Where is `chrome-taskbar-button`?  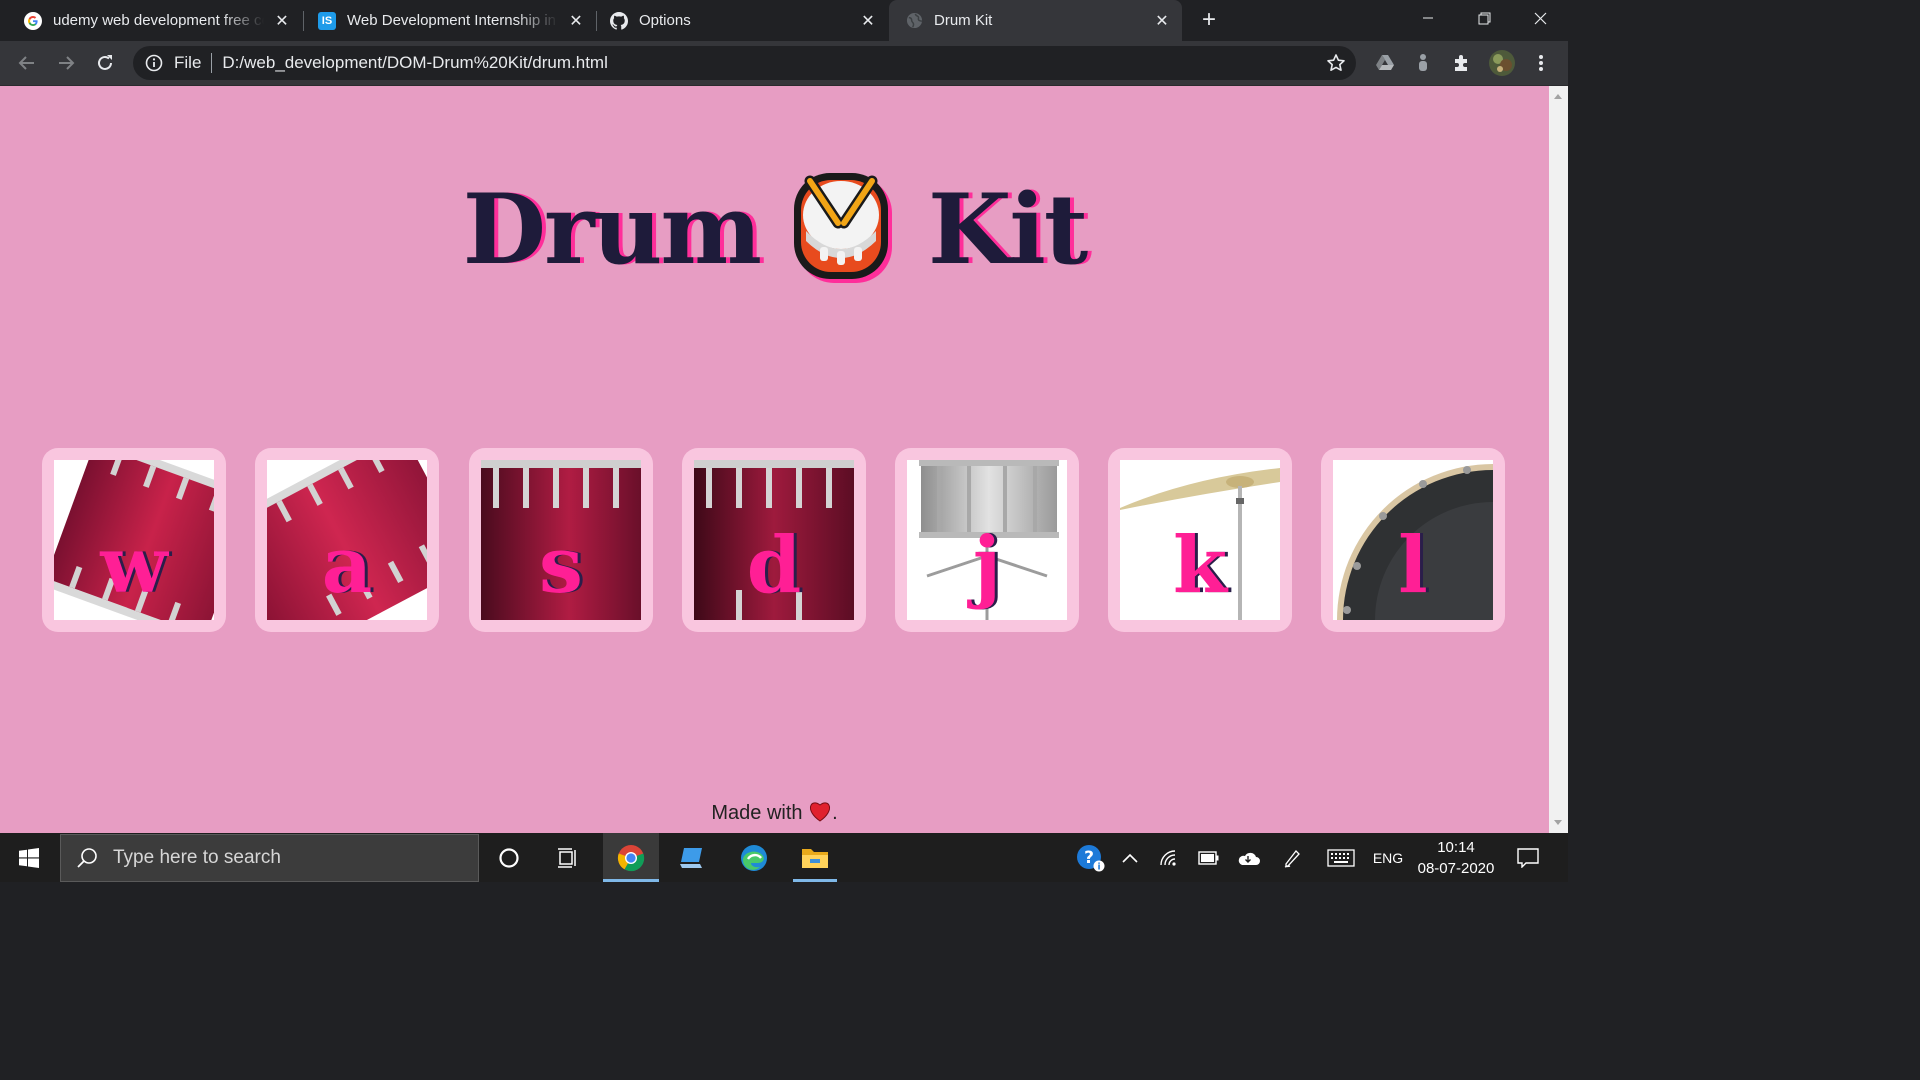
chrome-taskbar-button is located at coordinates (631, 857).